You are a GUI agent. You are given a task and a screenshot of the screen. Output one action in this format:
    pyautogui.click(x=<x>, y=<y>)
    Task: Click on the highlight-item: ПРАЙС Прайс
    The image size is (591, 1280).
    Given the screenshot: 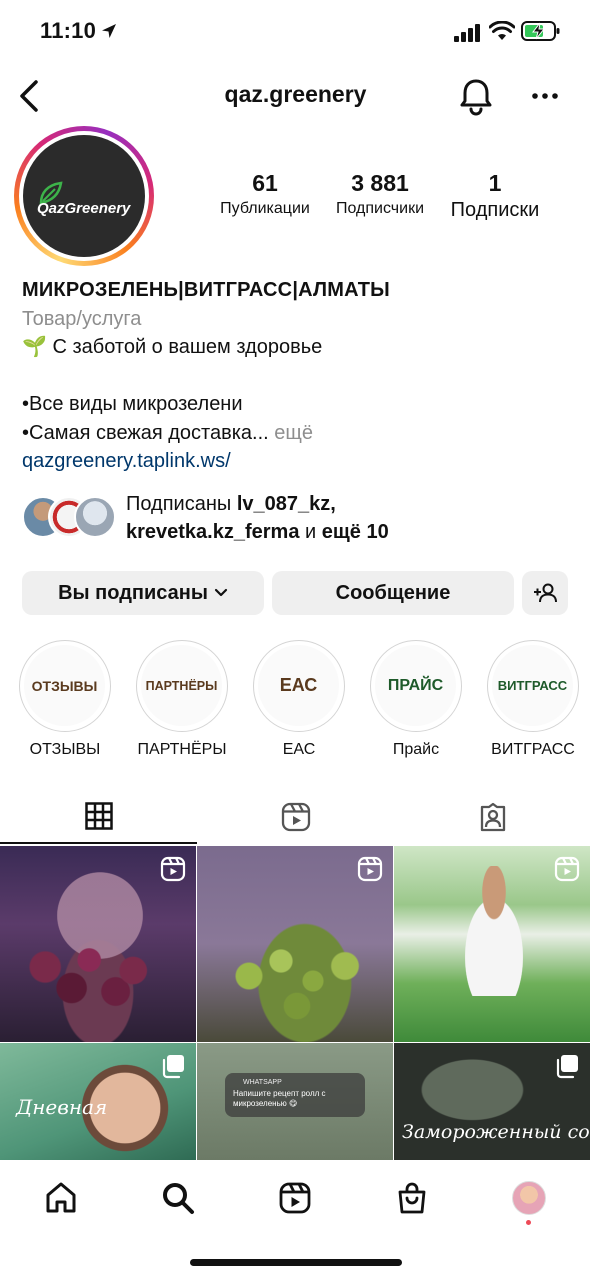 What is the action you would take?
    pyautogui.click(x=416, y=699)
    